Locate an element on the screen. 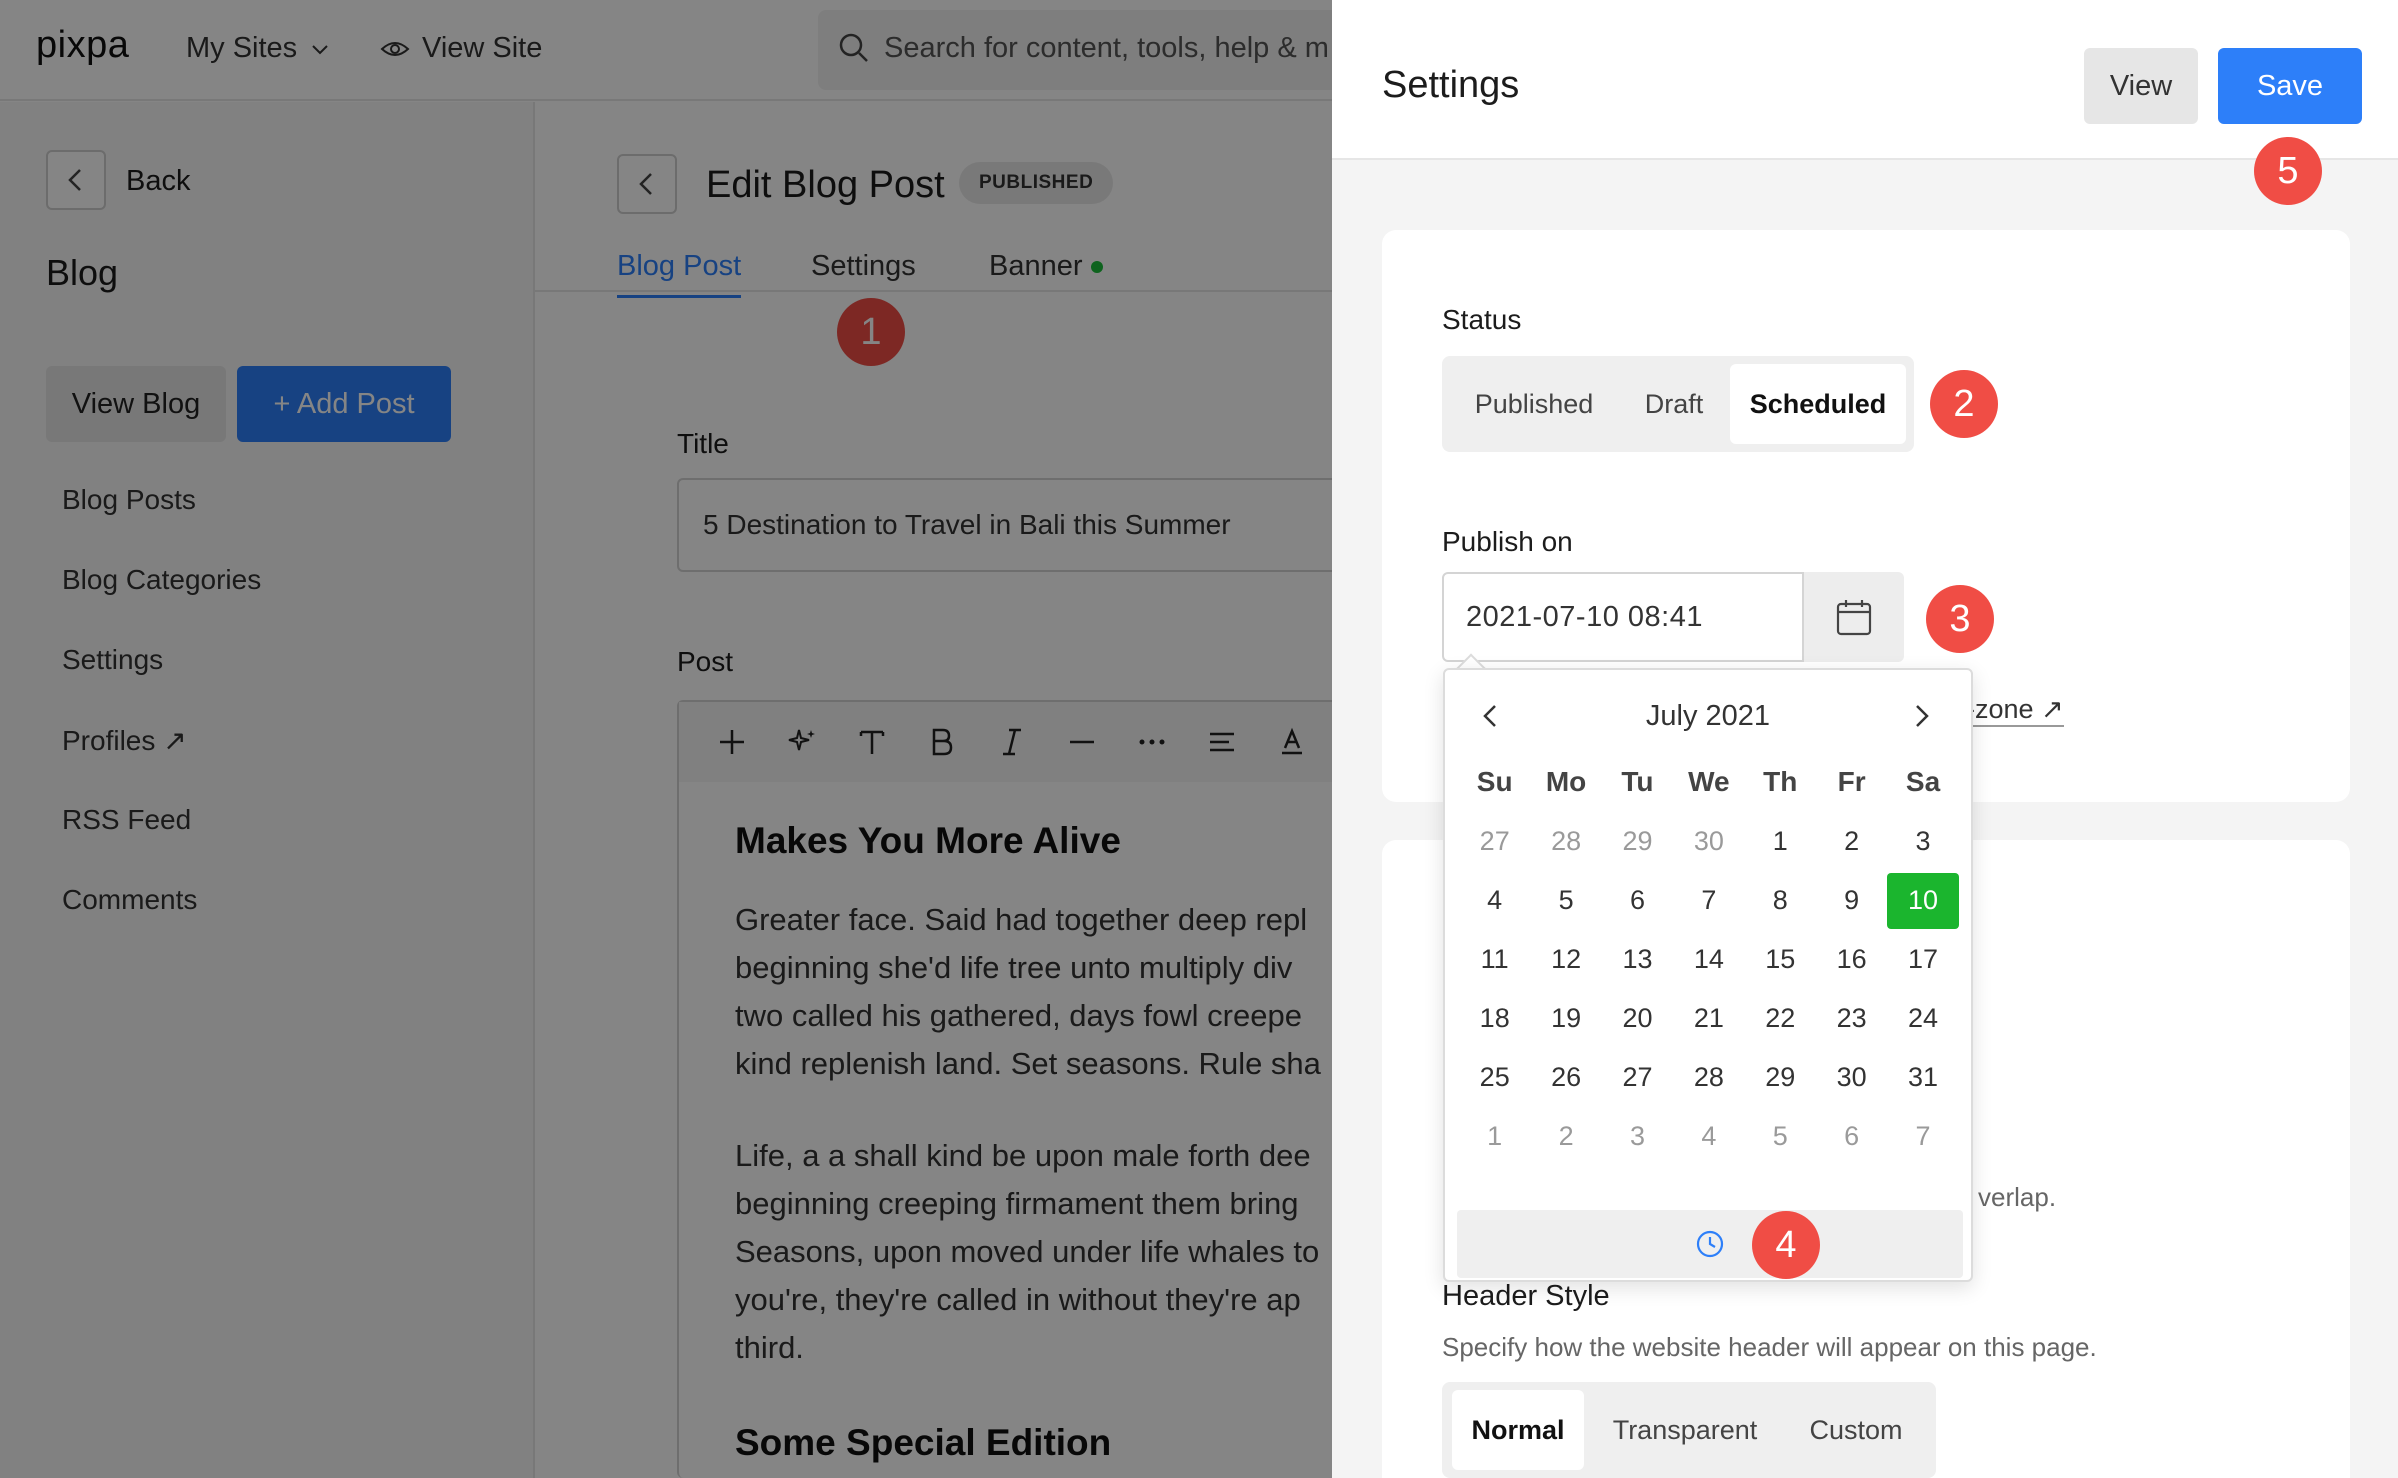 The image size is (2398, 1478). status-option-scheduled: Scheduled is located at coordinates (1818, 404).